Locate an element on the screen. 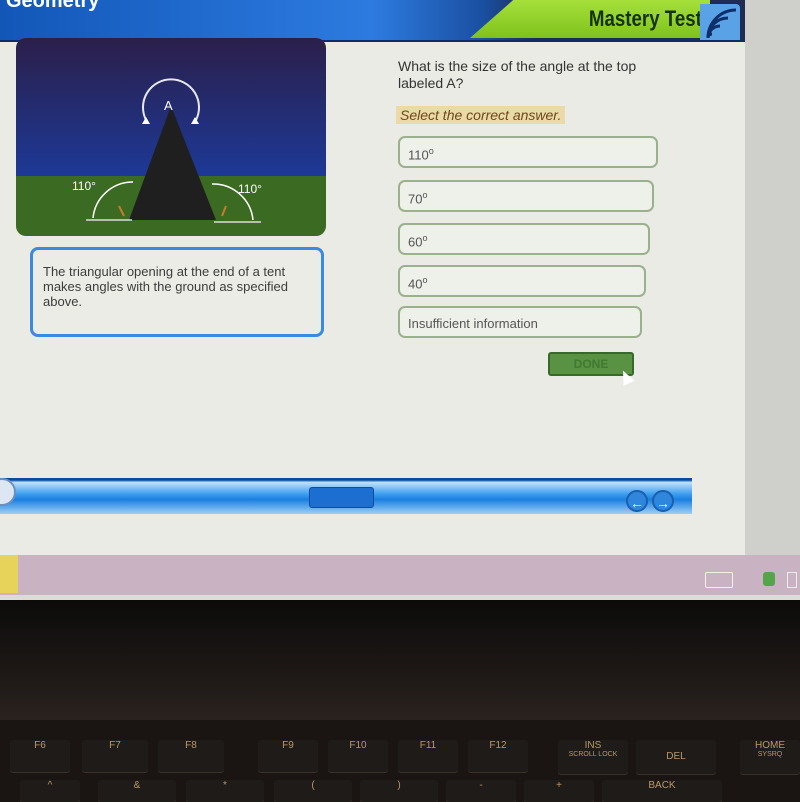  key-f9: F9 is located at coordinates (288, 756).